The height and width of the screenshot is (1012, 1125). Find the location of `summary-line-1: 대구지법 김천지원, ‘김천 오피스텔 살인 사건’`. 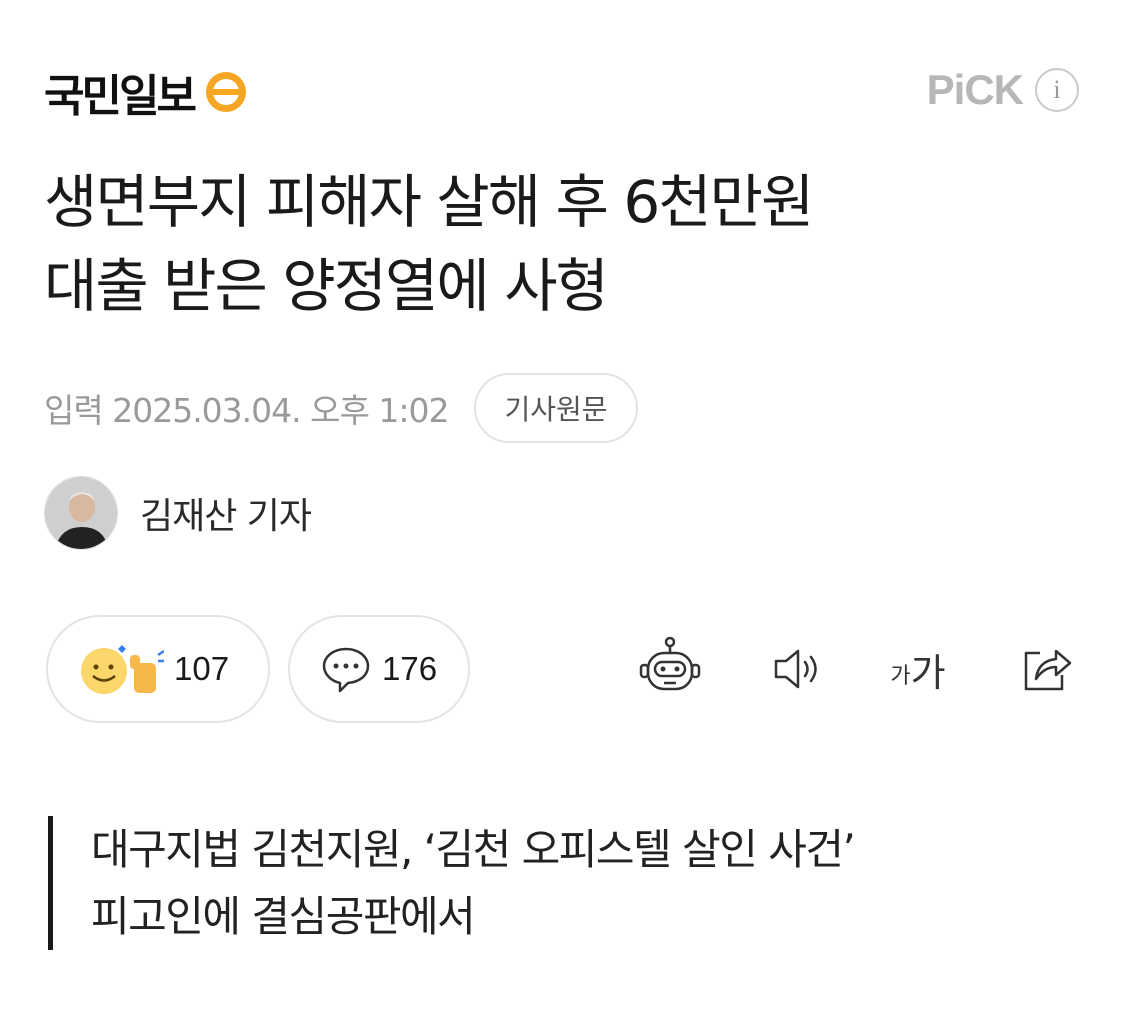

summary-line-1: 대구지법 김천지원, ‘김천 오피스텔 살인 사건’ is located at coordinates (473, 849).